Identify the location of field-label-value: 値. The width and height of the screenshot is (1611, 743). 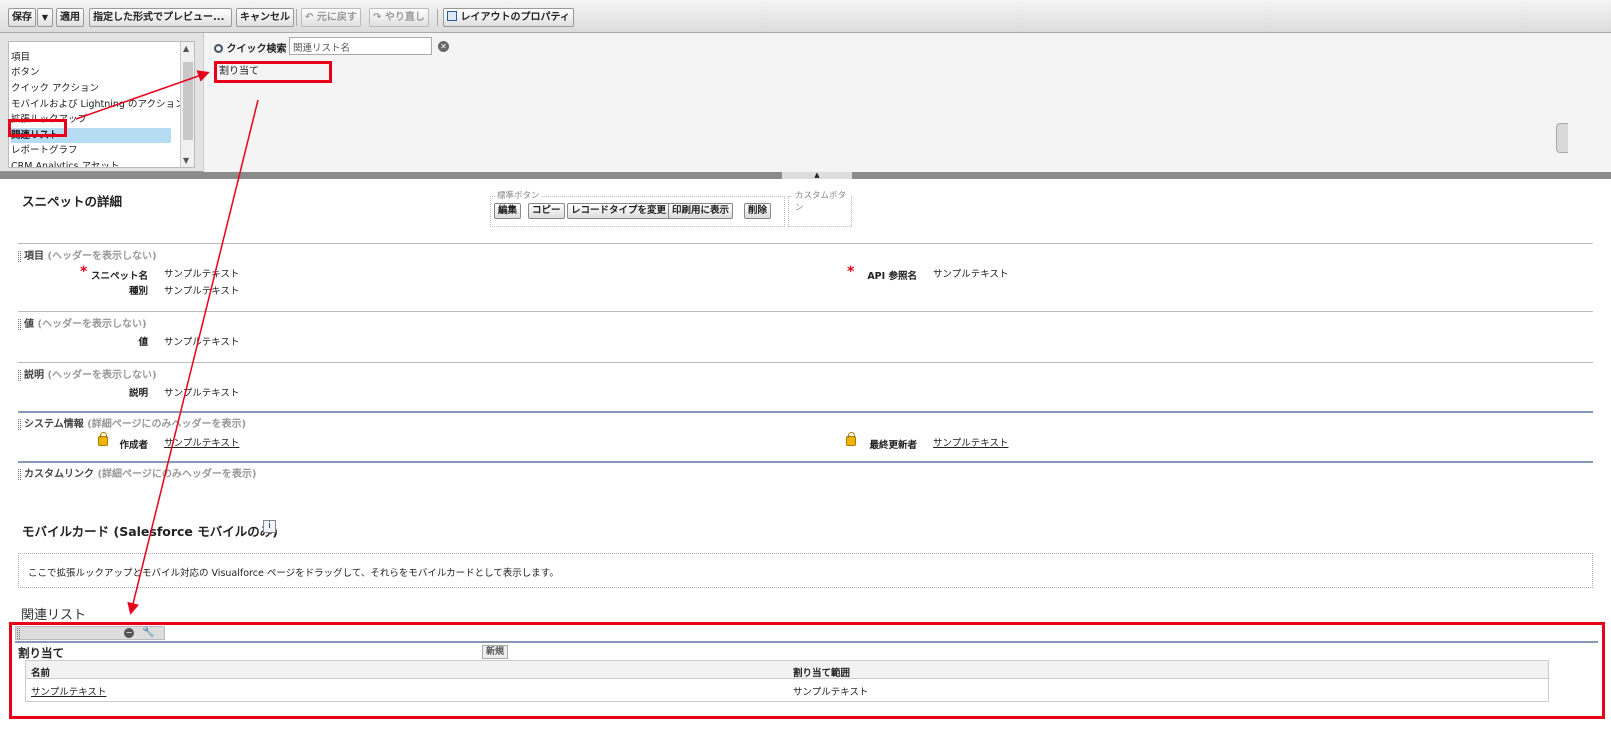
(143, 342).